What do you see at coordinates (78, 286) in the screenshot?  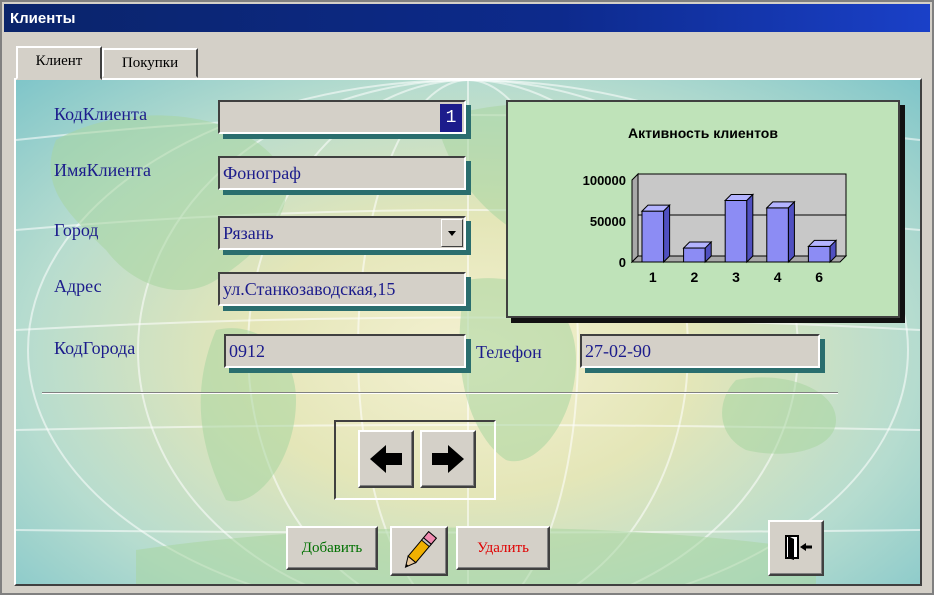 I see `address-label: Адрес` at bounding box center [78, 286].